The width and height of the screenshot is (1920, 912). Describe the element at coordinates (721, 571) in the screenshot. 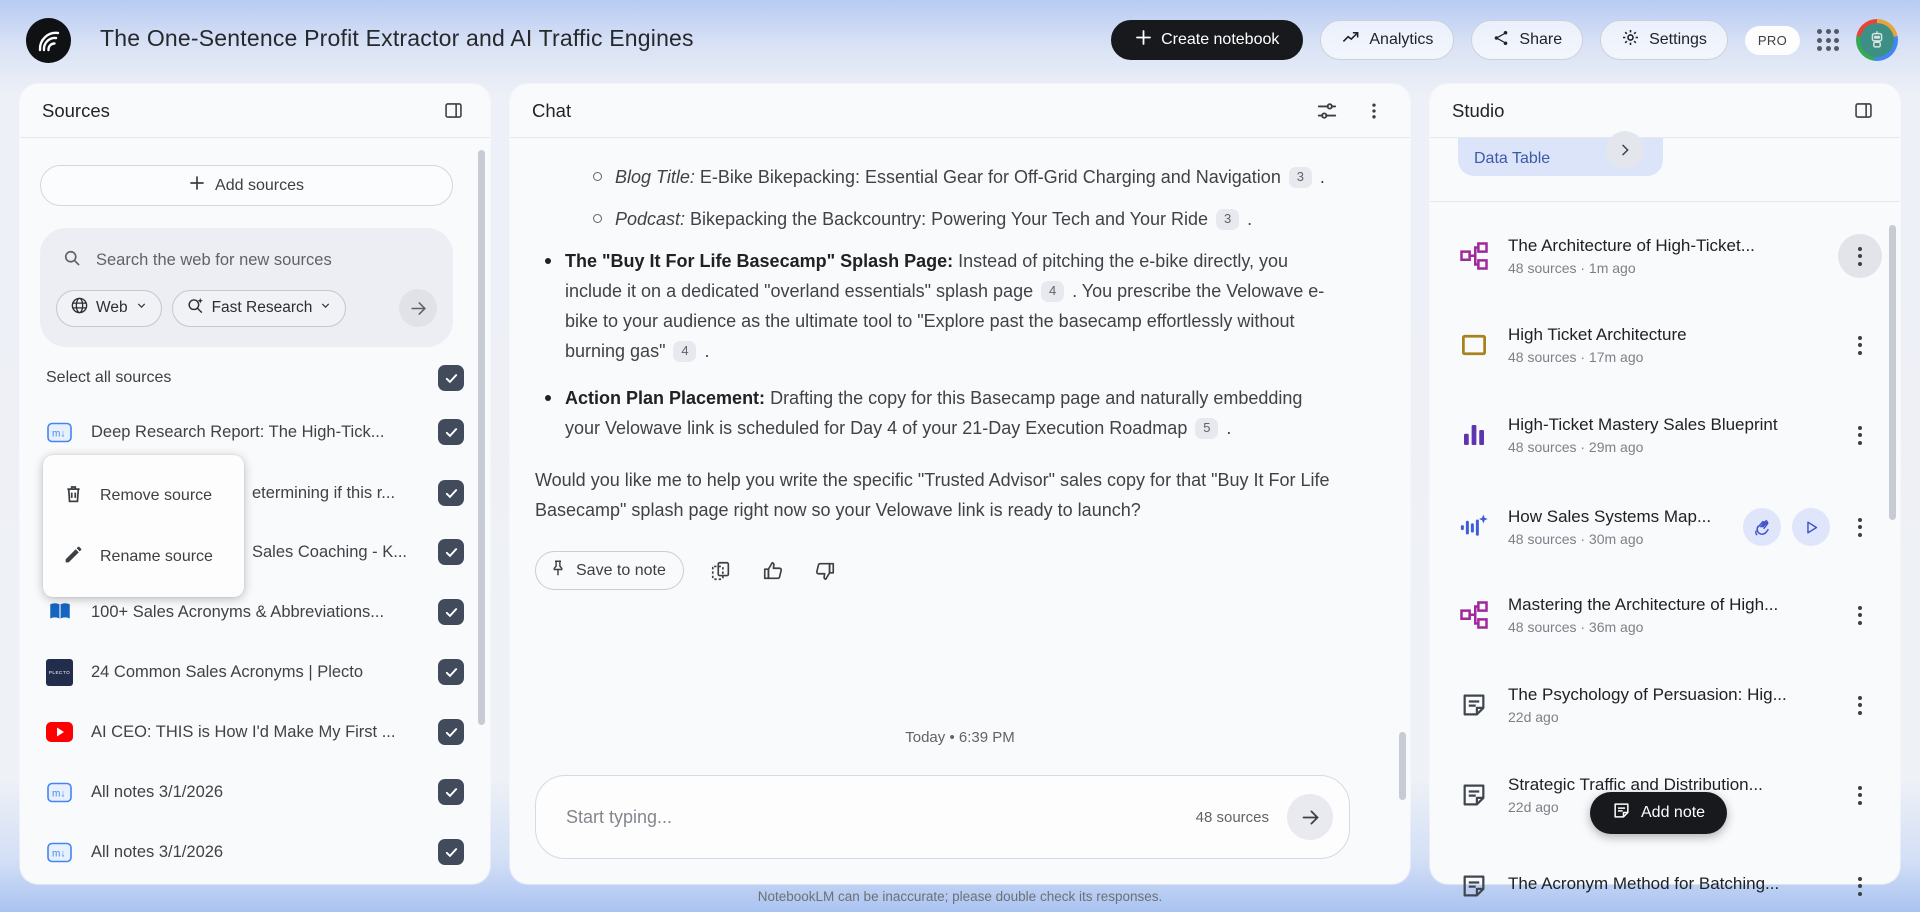

I see `copy-icon` at that location.